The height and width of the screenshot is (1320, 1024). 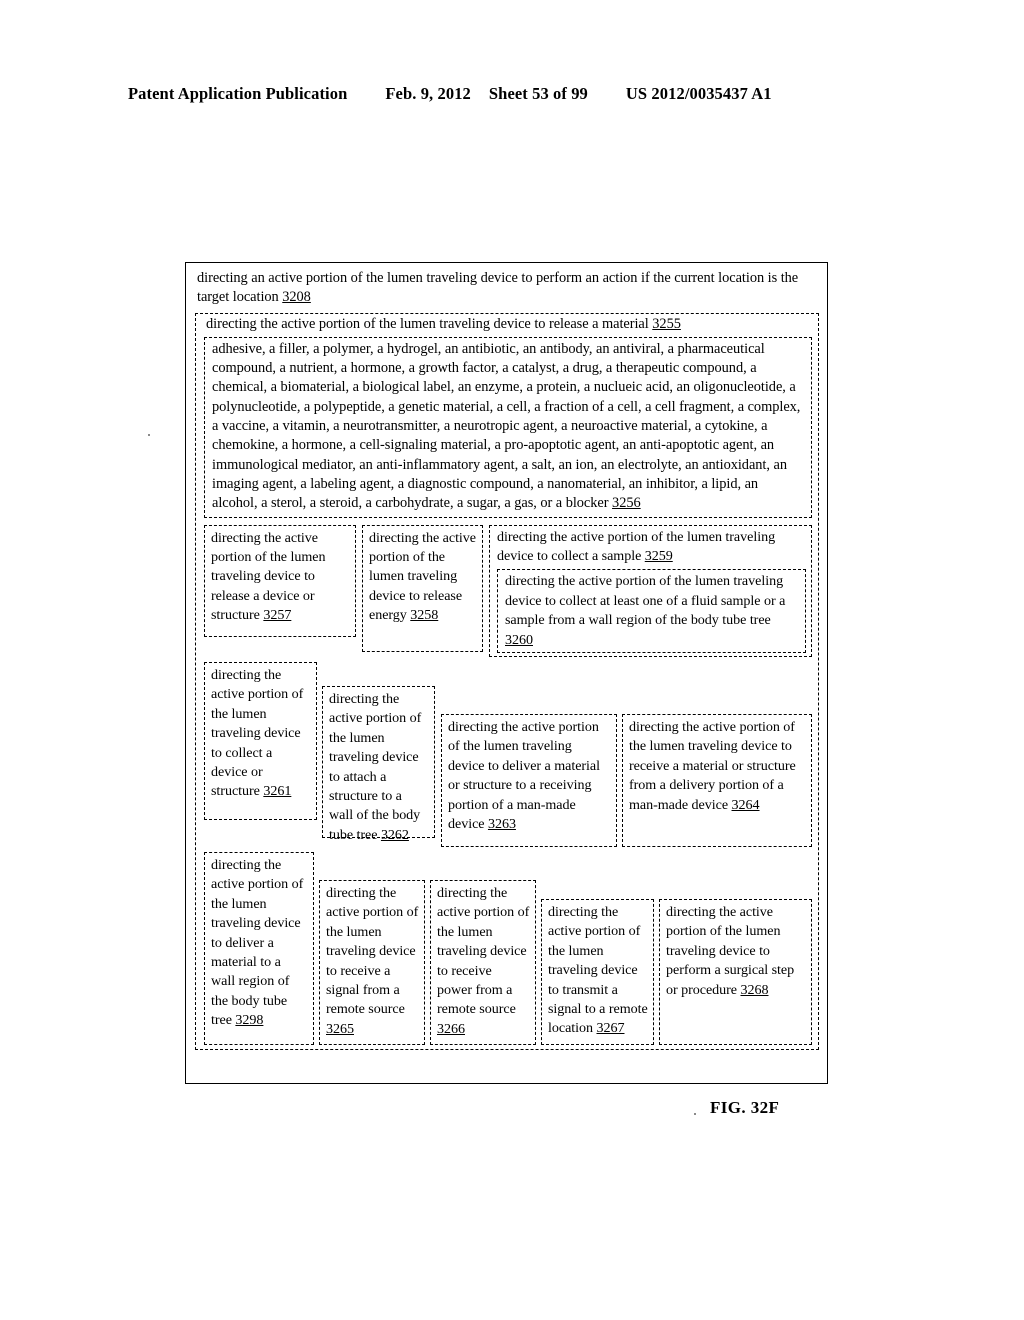 I want to click on reference-numeral: 3267, so click(x=610, y=1028).